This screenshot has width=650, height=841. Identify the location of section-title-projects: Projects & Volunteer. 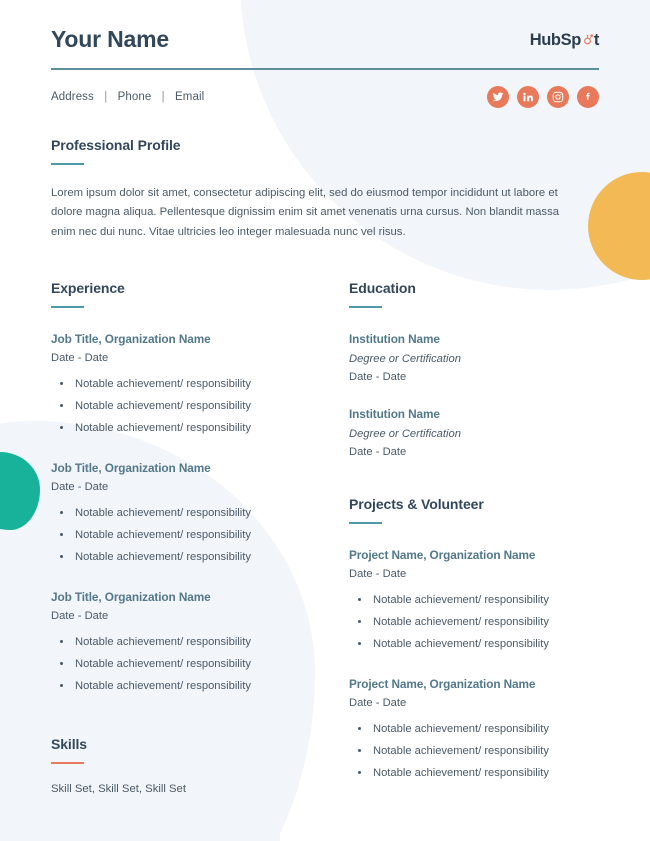
(416, 504).